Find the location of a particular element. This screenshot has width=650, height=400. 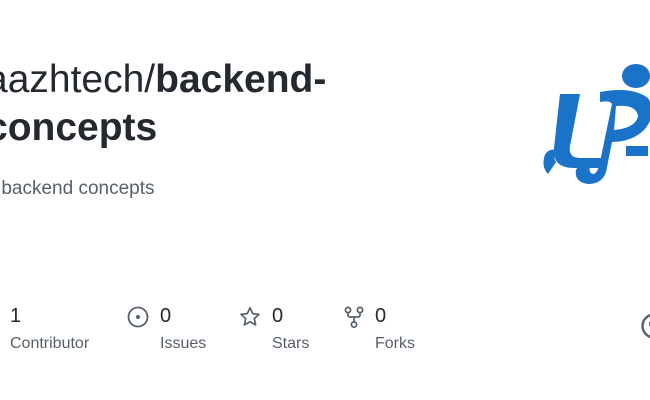

star-icon is located at coordinates (250, 316).